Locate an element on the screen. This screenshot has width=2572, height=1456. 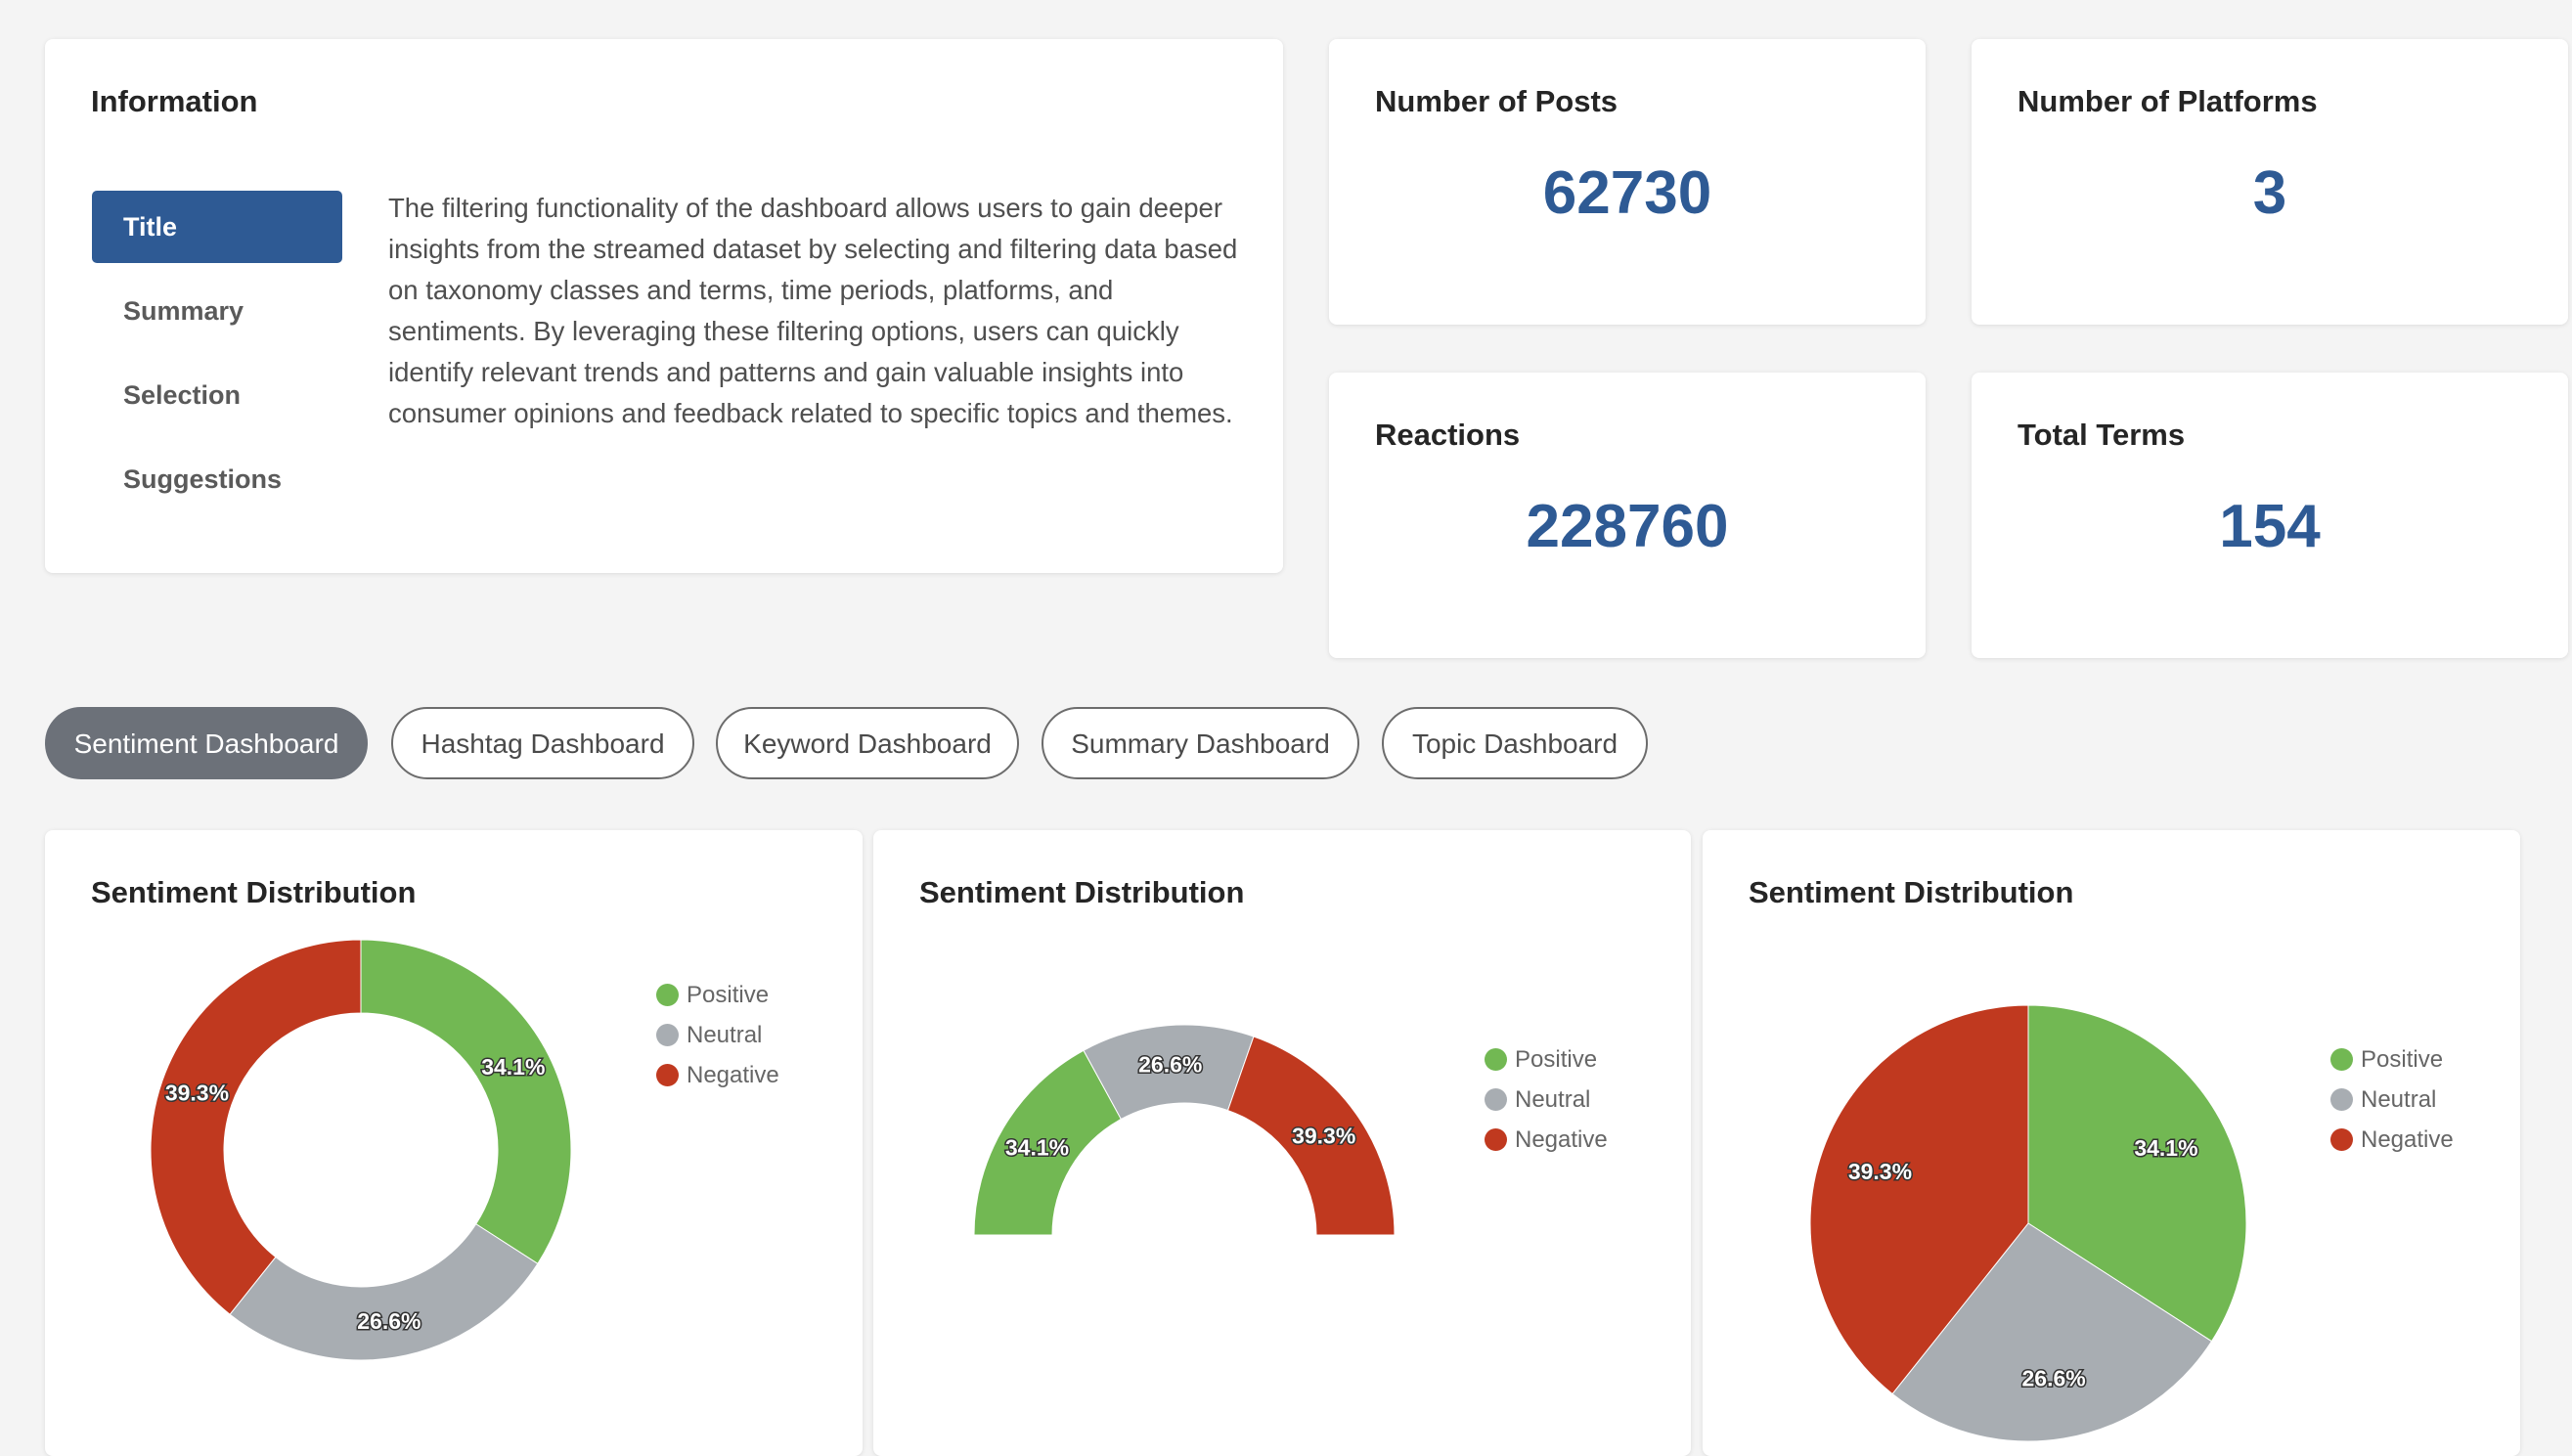
metric-card-platforms: Number of Platforms 3 is located at coordinates (2270, 182).